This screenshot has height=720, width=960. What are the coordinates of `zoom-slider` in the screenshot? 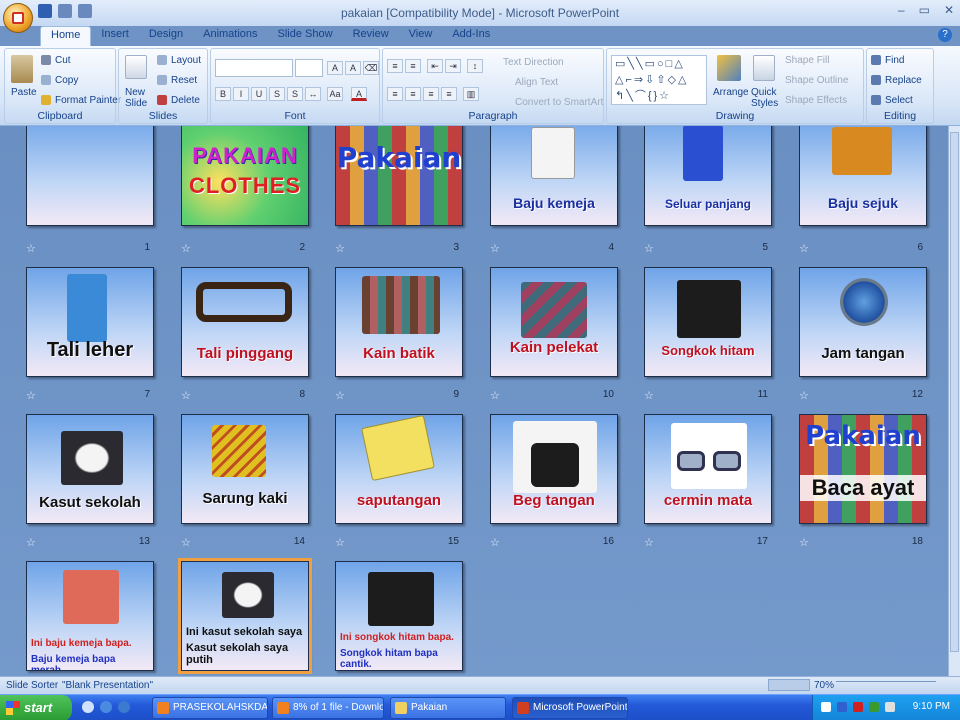 It's located at (886, 686).